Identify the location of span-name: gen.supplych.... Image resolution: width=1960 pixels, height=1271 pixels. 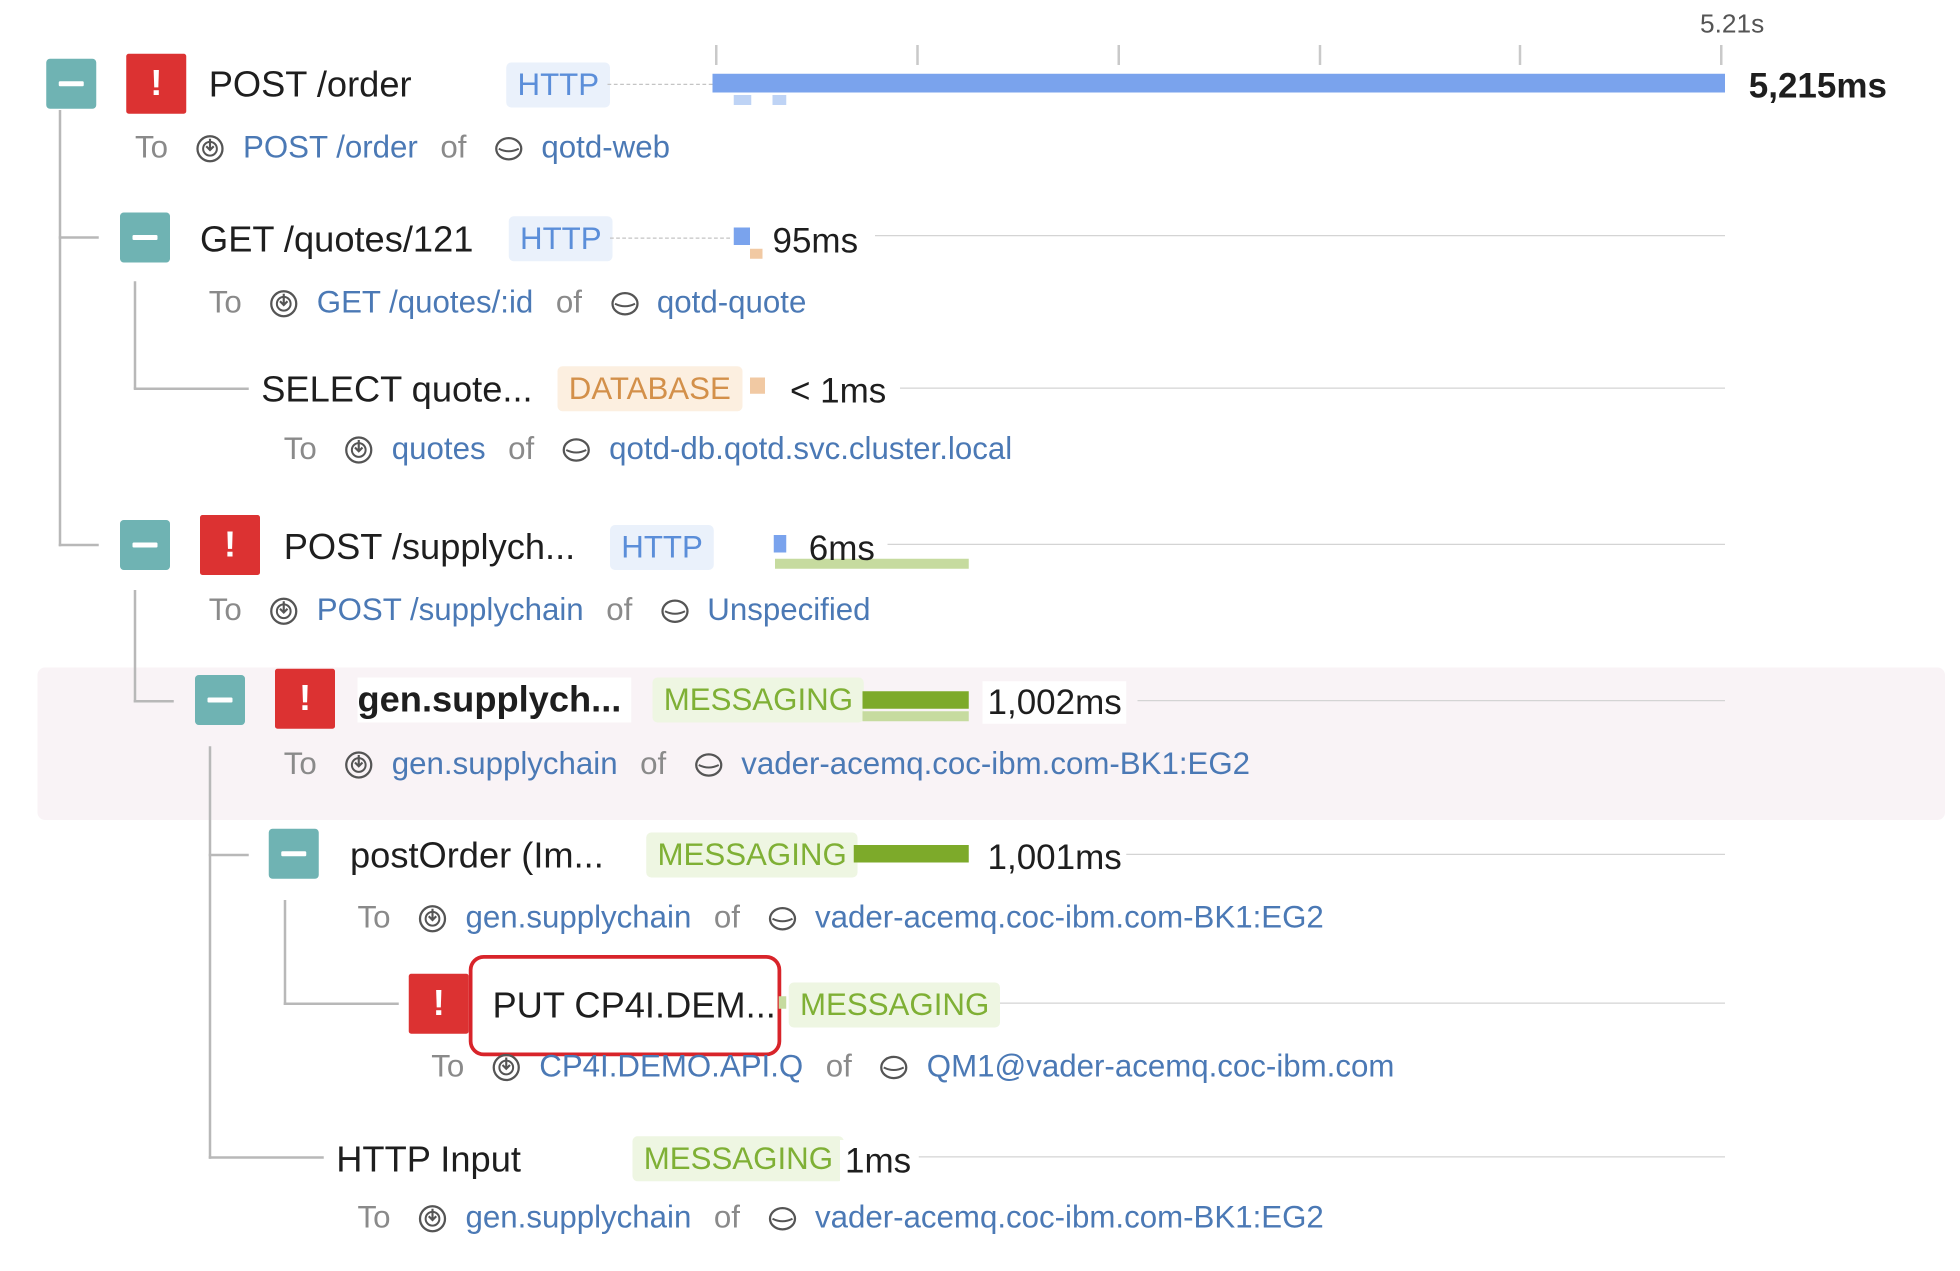
(494, 700).